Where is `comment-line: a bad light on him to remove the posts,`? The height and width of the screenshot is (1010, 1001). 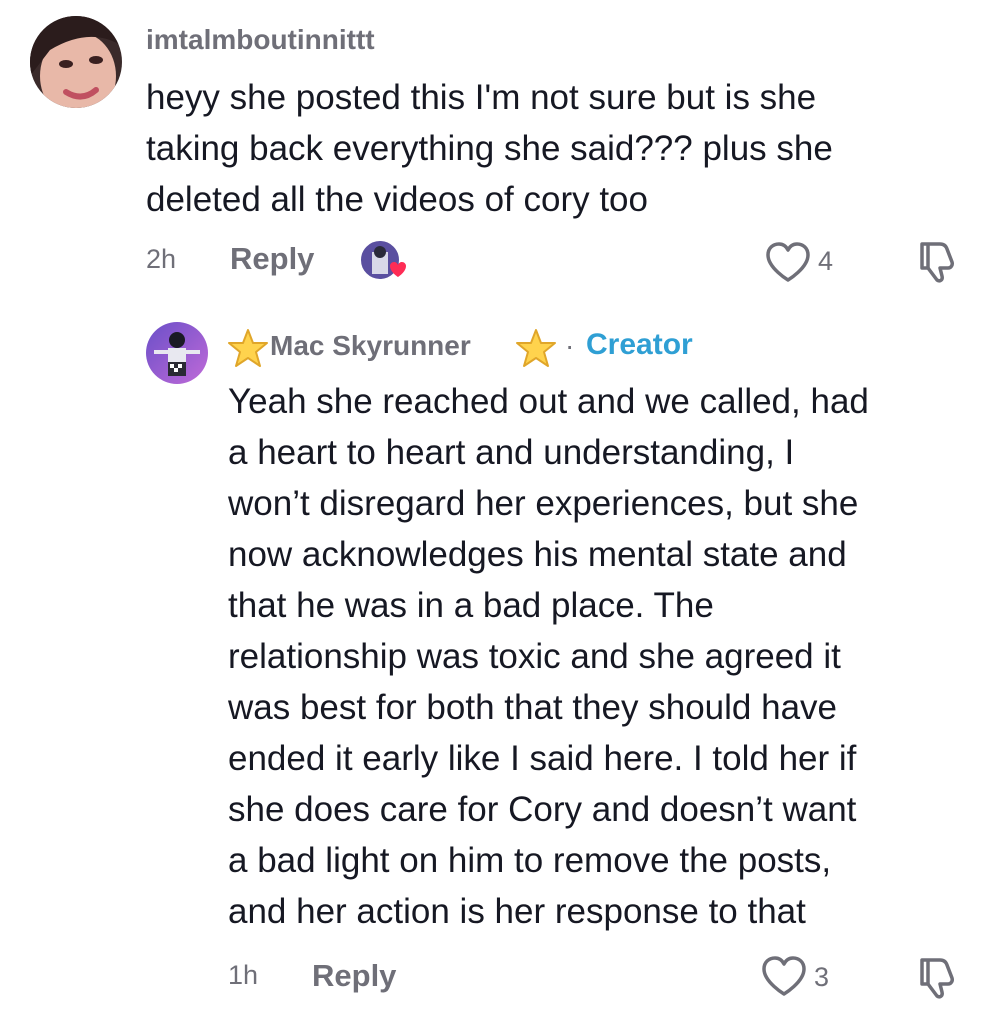 comment-line: a bad light on him to remove the posts, is located at coordinates (530, 860).